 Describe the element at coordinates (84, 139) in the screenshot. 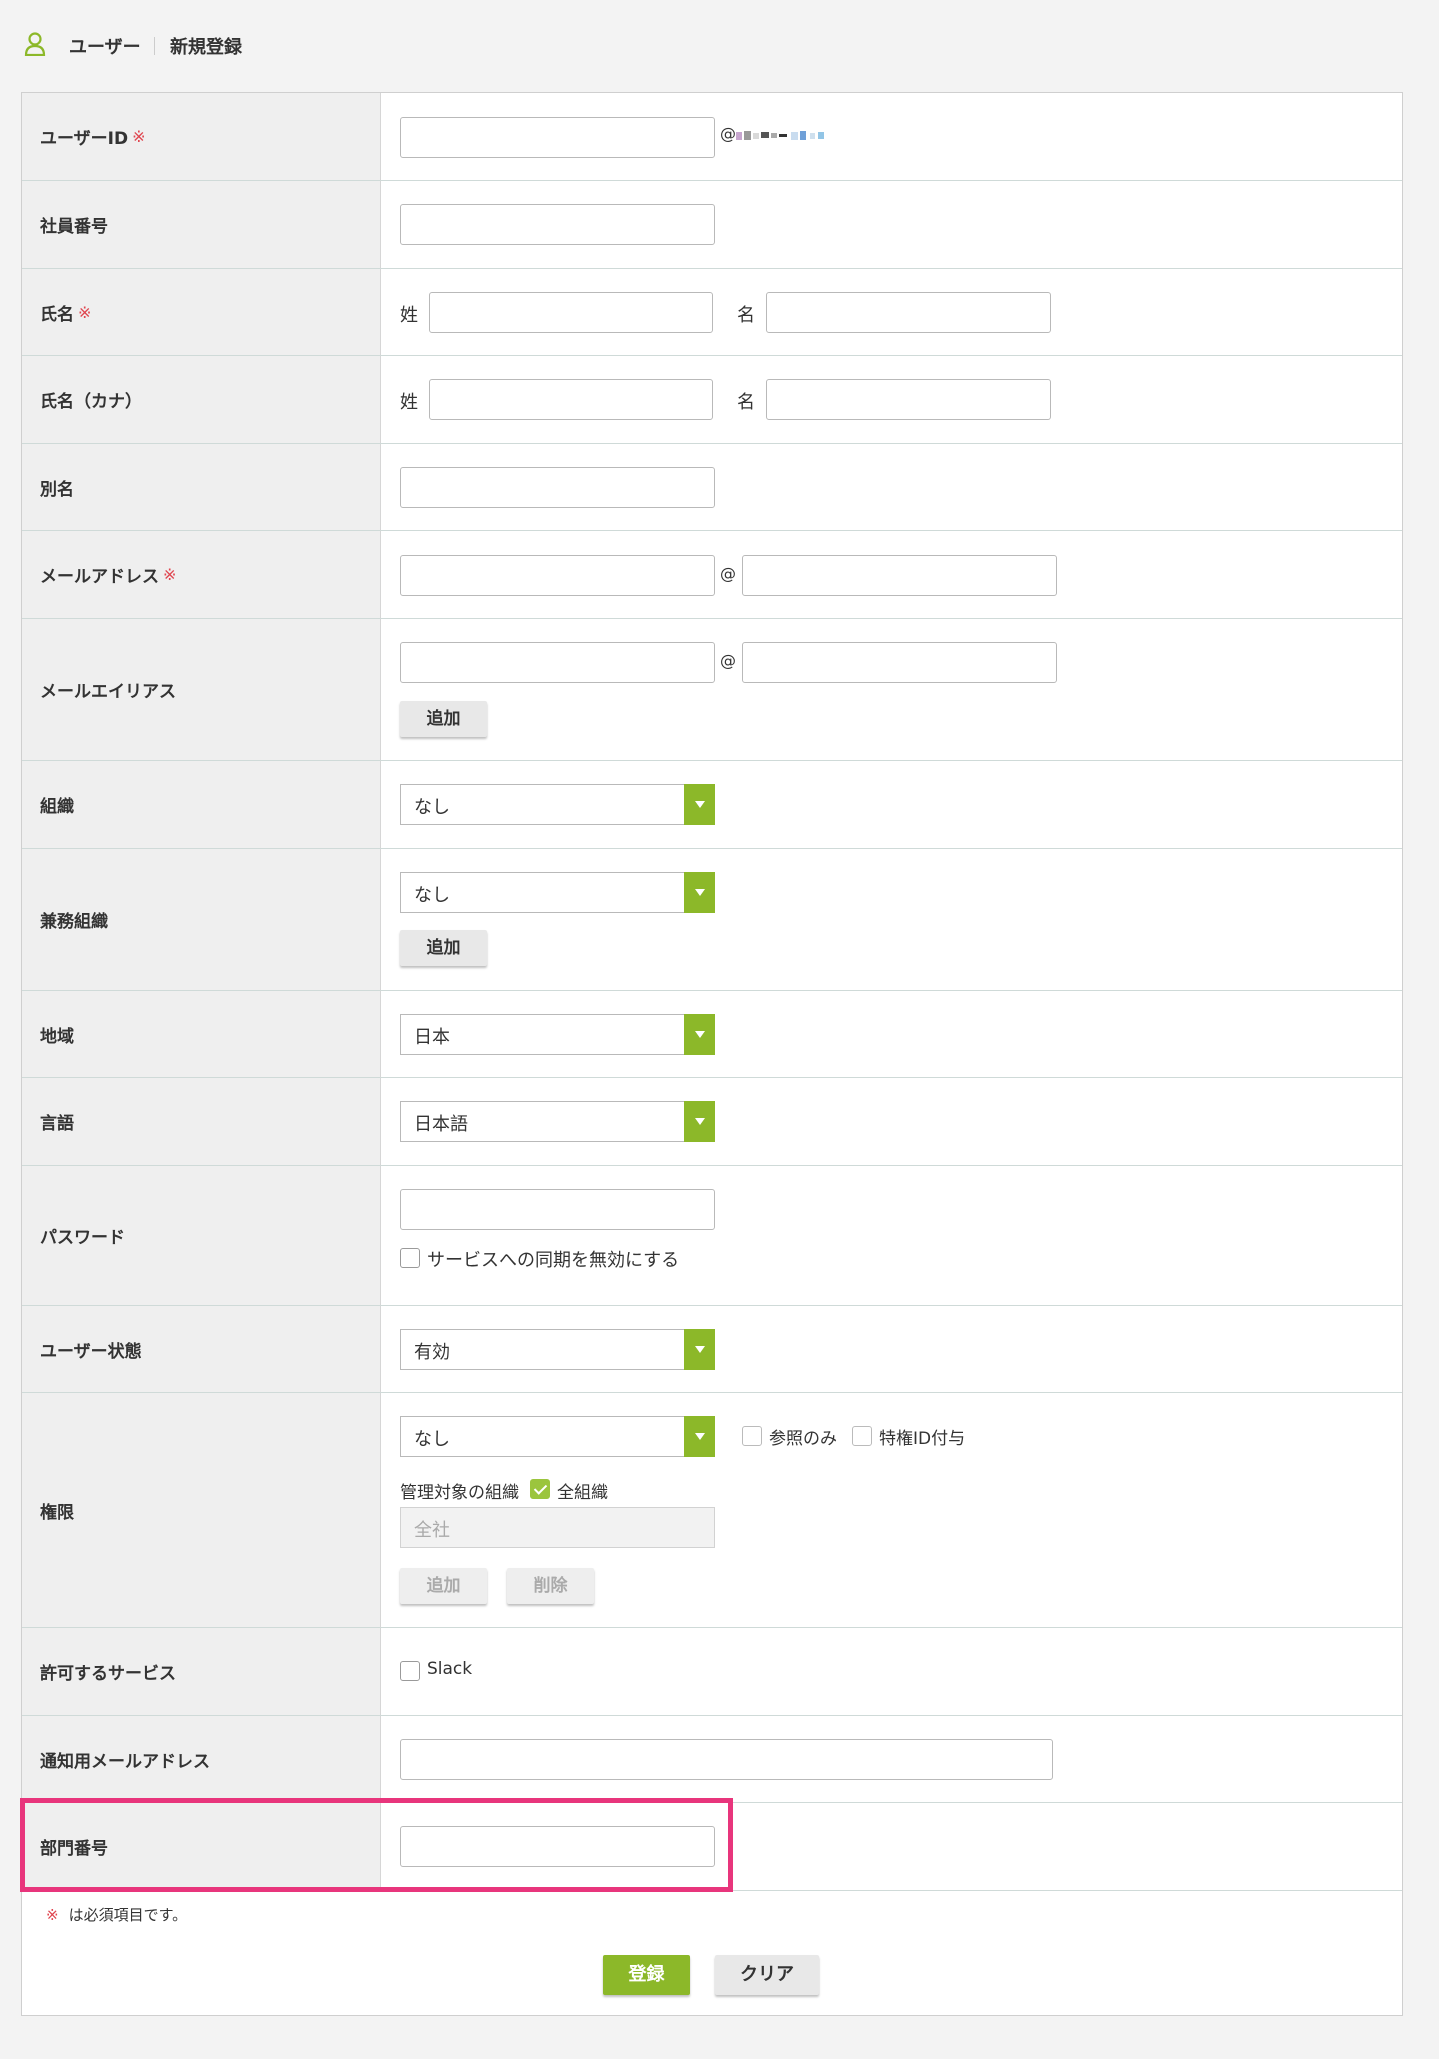

I see `user-id-label: ユーザーID` at that location.